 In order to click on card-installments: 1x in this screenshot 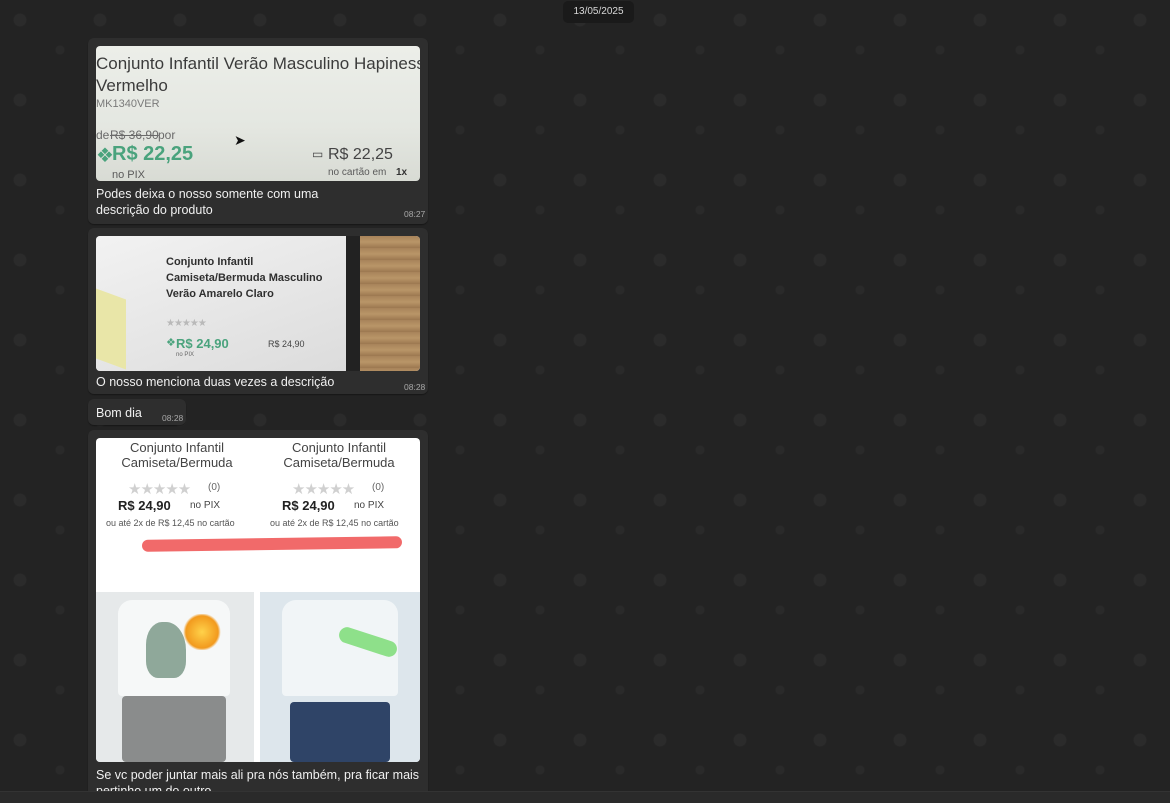, I will do `click(402, 172)`.